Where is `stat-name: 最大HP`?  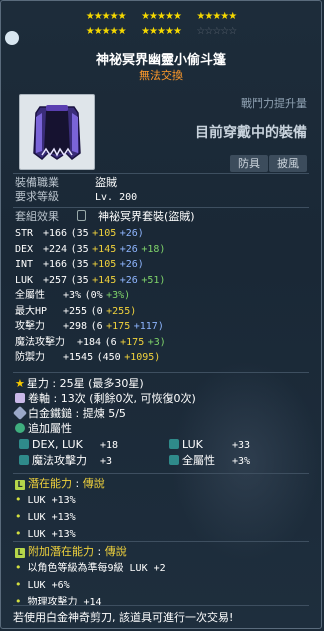
stat-name: 最大HP is located at coordinates (31, 311).